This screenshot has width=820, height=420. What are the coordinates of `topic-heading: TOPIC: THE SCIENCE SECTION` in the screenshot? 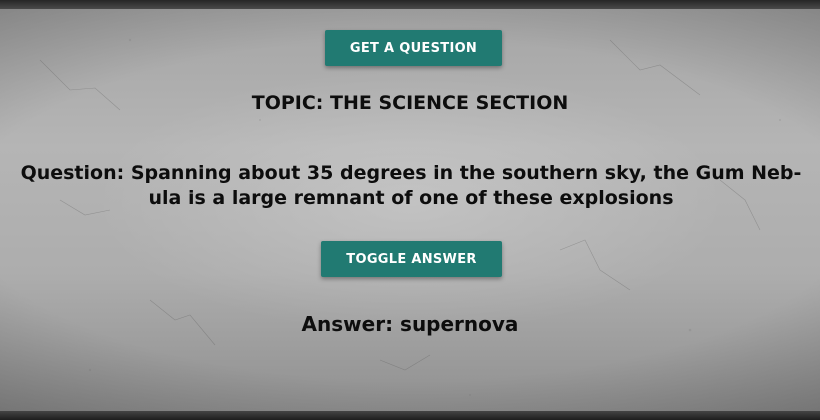 It's located at (410, 103).